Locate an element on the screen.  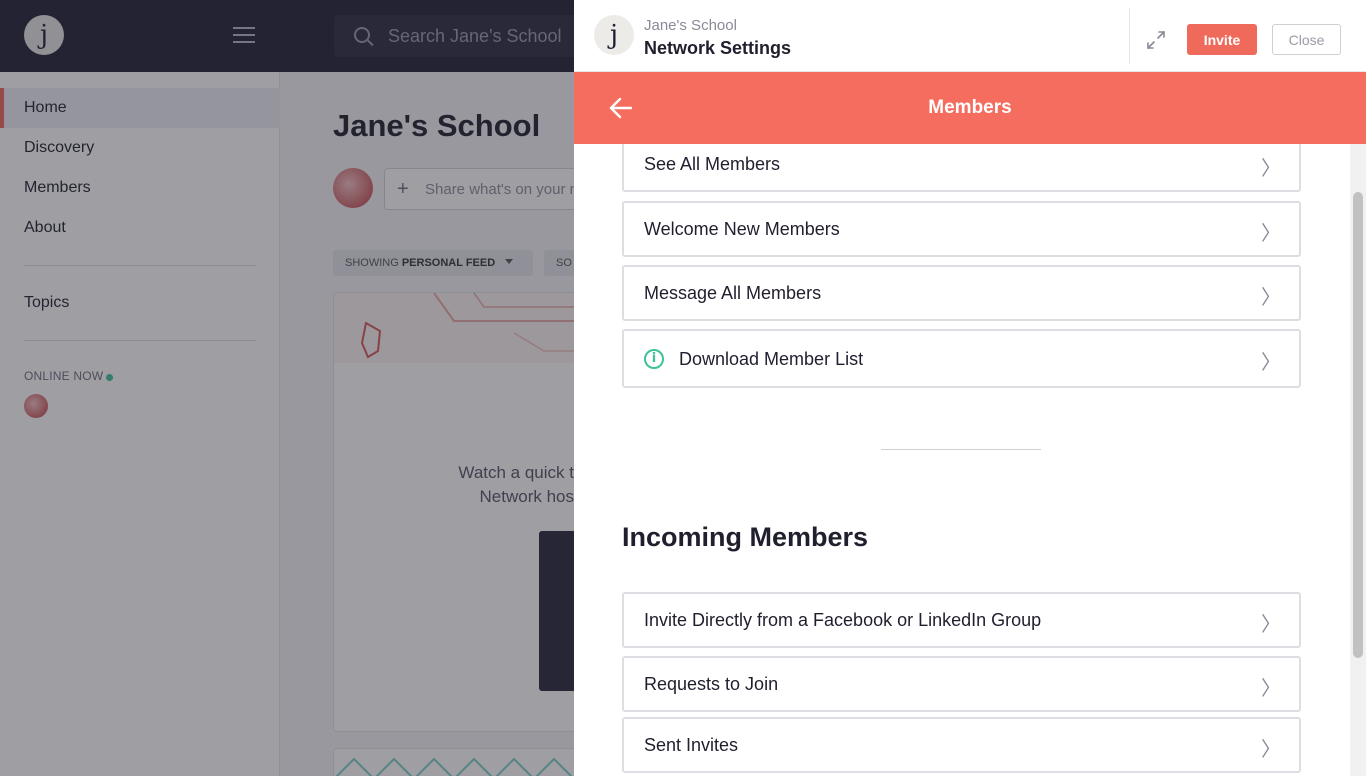
header-divider is located at coordinates (1129, 36).